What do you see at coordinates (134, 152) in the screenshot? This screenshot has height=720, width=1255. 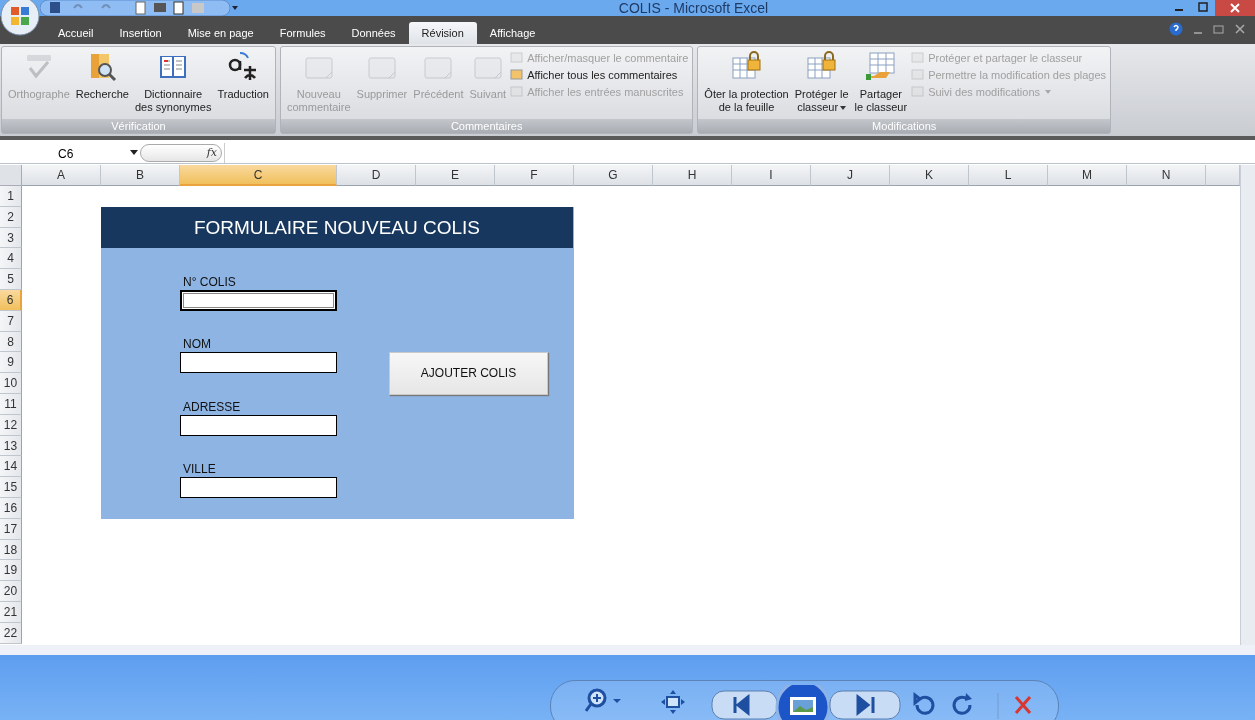 I see `caret-icon` at bounding box center [134, 152].